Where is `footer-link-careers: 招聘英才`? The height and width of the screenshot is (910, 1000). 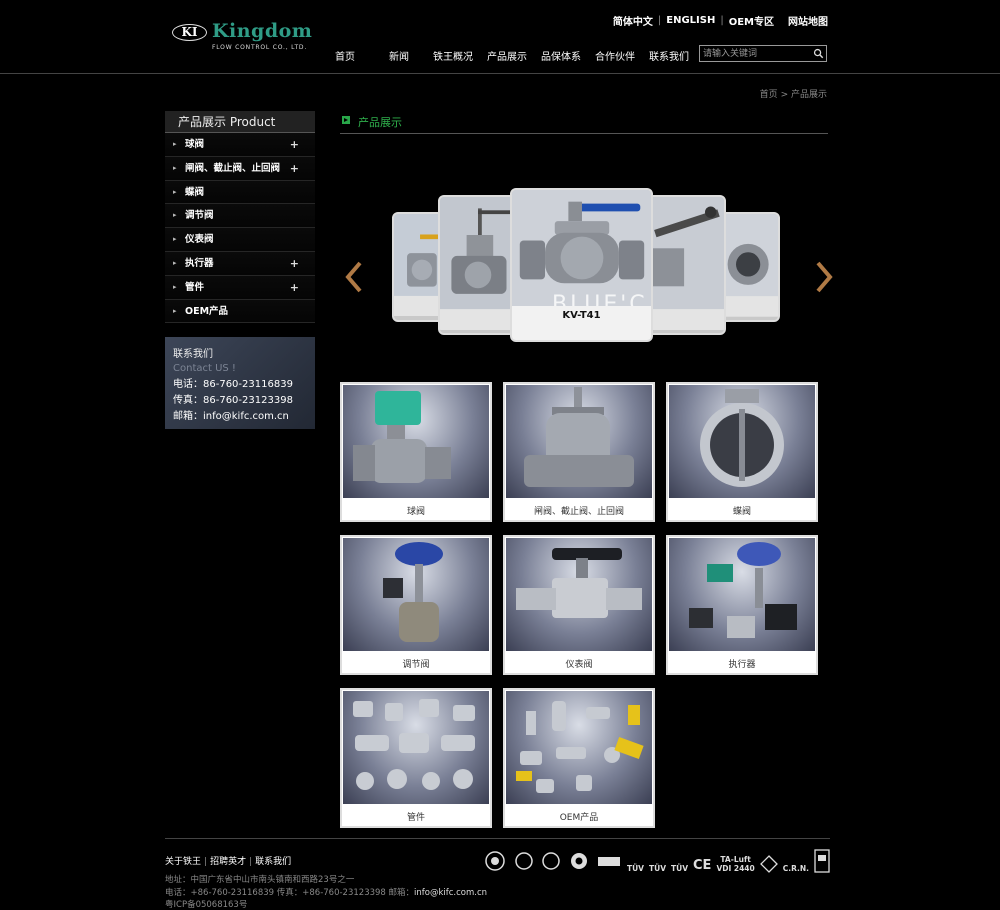
footer-link-careers: 招聘英才 is located at coordinates (228, 862).